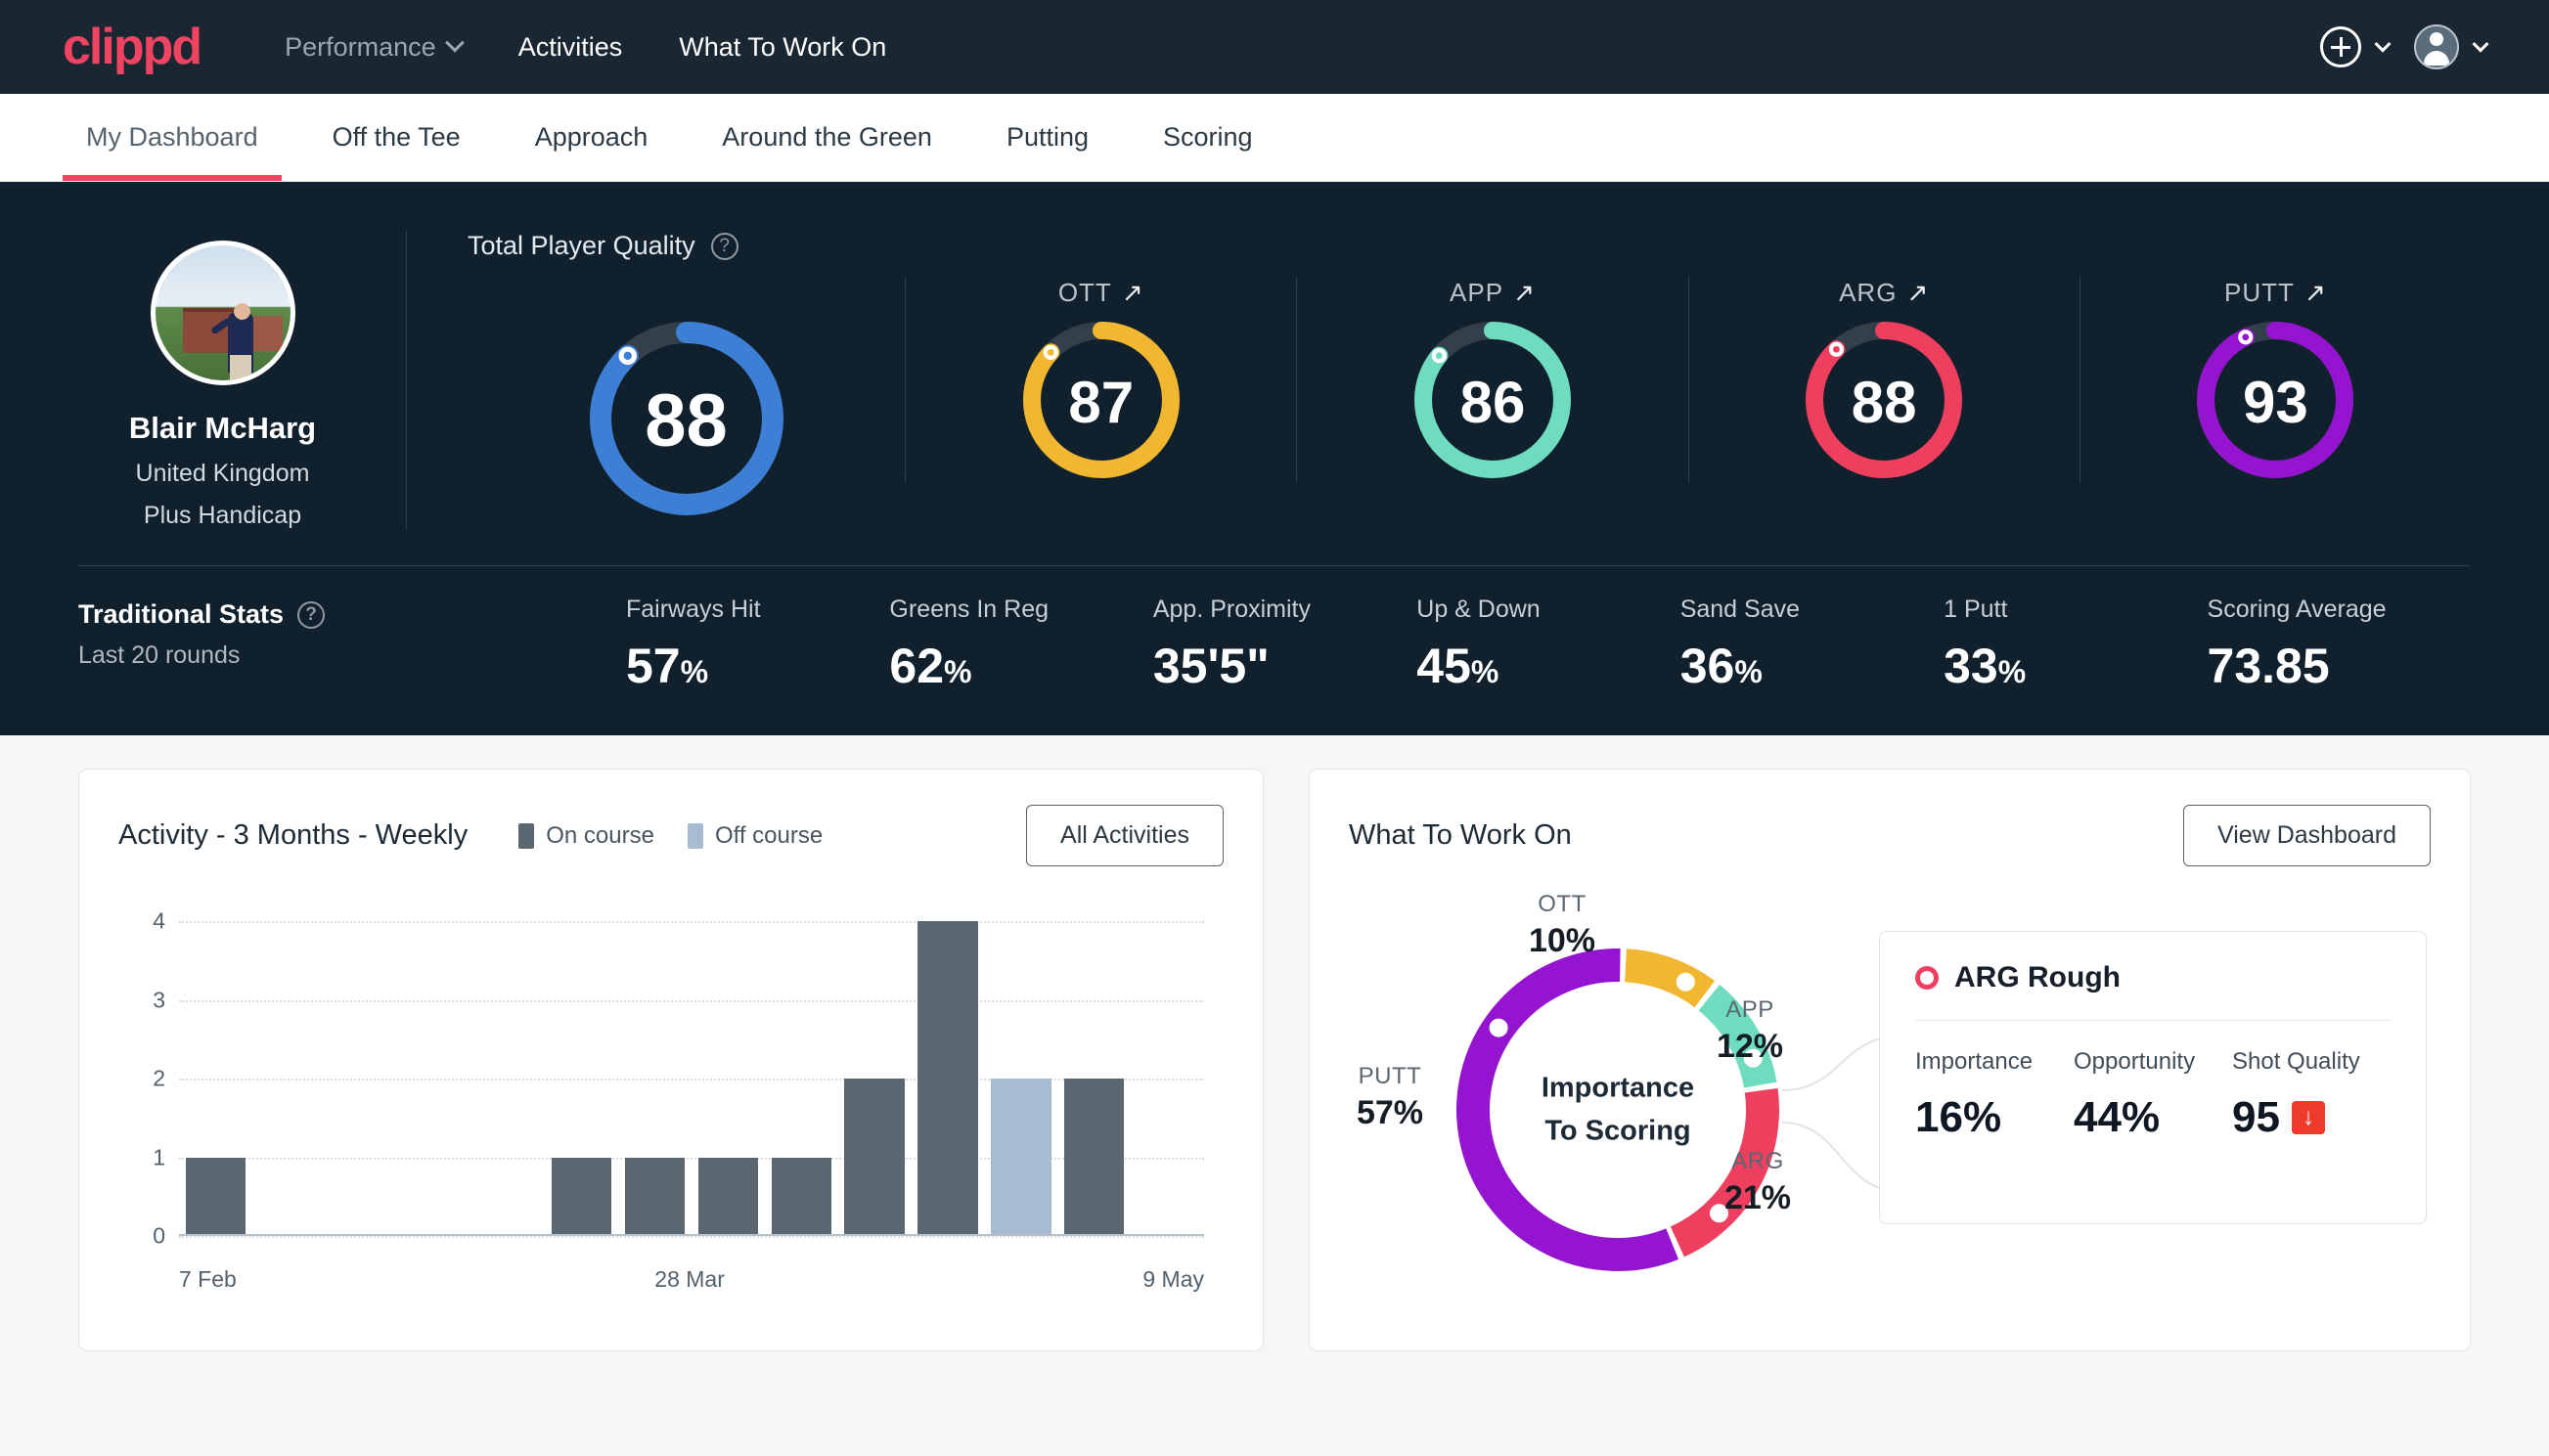 Image resolution: width=2549 pixels, height=1456 pixels. I want to click on stat-sand-save: Sand Save 36%, so click(1812, 645).